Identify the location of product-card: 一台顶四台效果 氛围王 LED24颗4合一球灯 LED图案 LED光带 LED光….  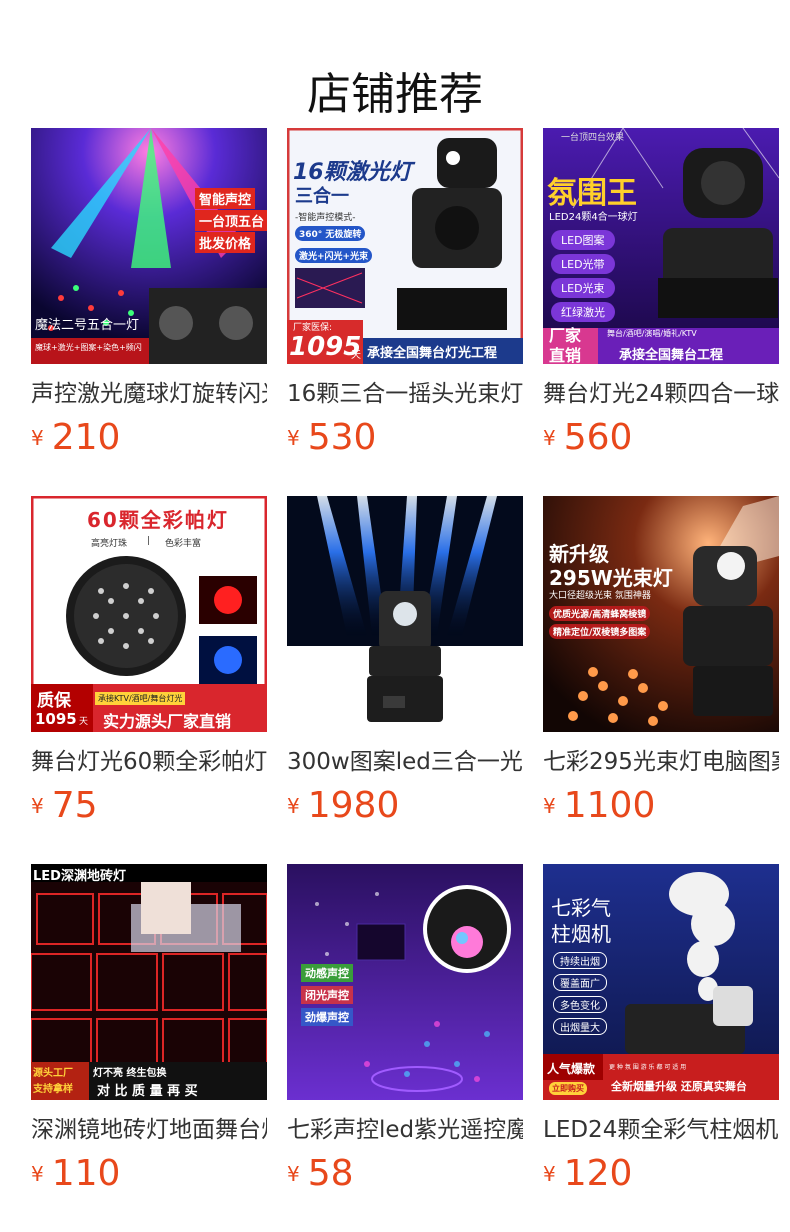
(661, 312).